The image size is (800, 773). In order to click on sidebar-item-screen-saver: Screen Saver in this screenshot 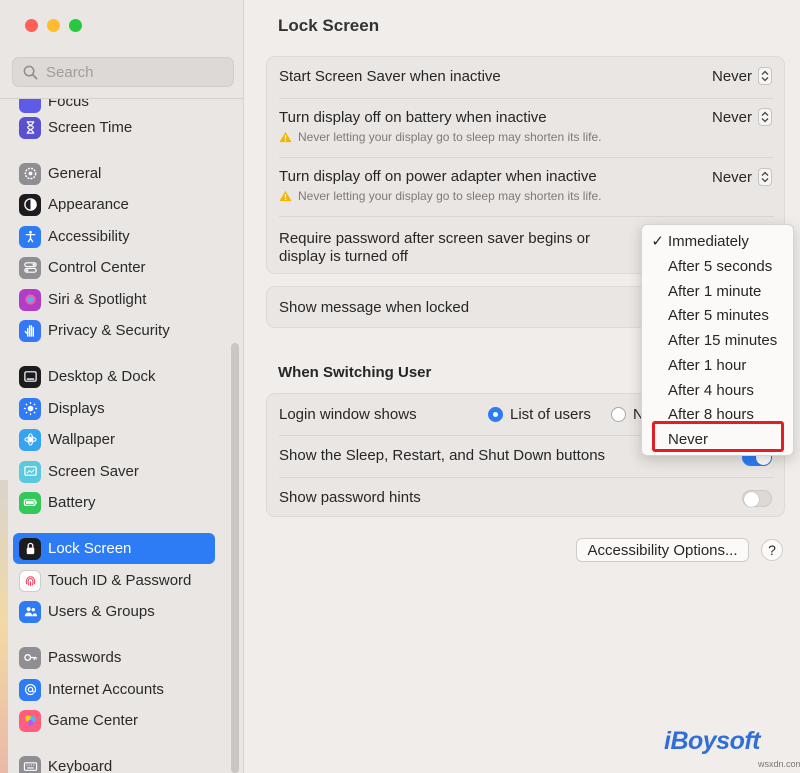, I will do `click(114, 471)`.